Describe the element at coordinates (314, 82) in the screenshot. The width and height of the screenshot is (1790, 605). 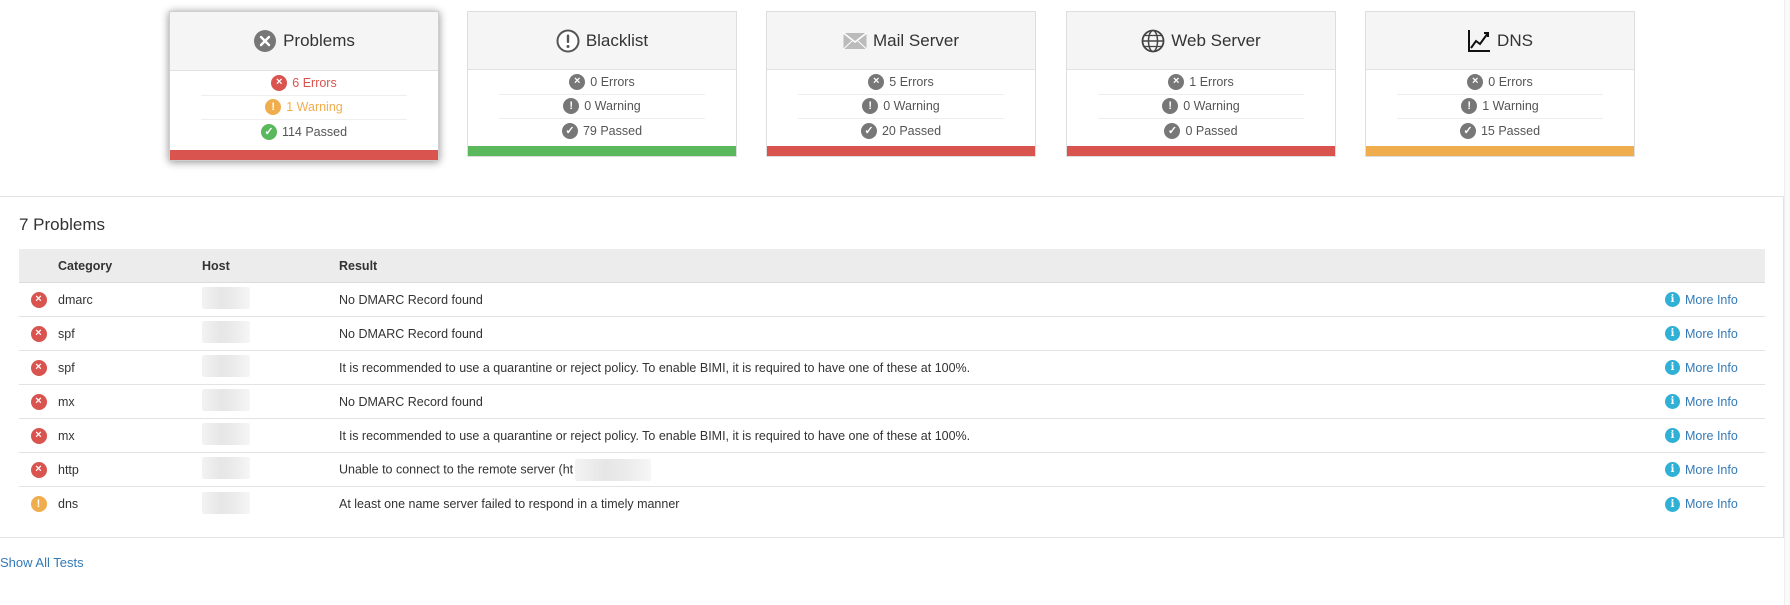
I see `errors-count: 6 Errors` at that location.